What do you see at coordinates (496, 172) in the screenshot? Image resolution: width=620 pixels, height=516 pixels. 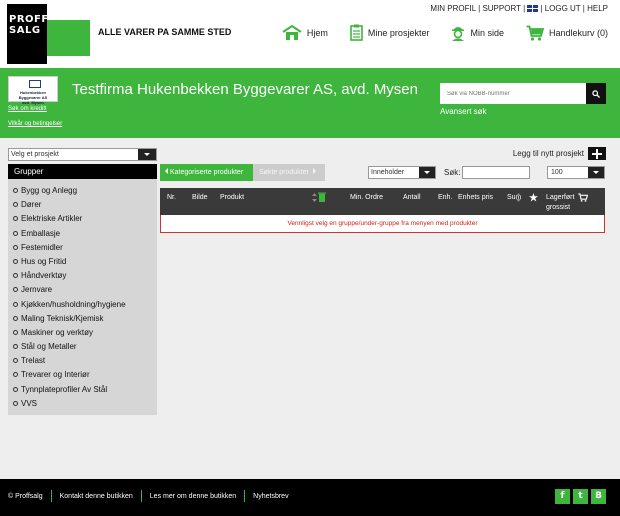 I see `table-search-input` at bounding box center [496, 172].